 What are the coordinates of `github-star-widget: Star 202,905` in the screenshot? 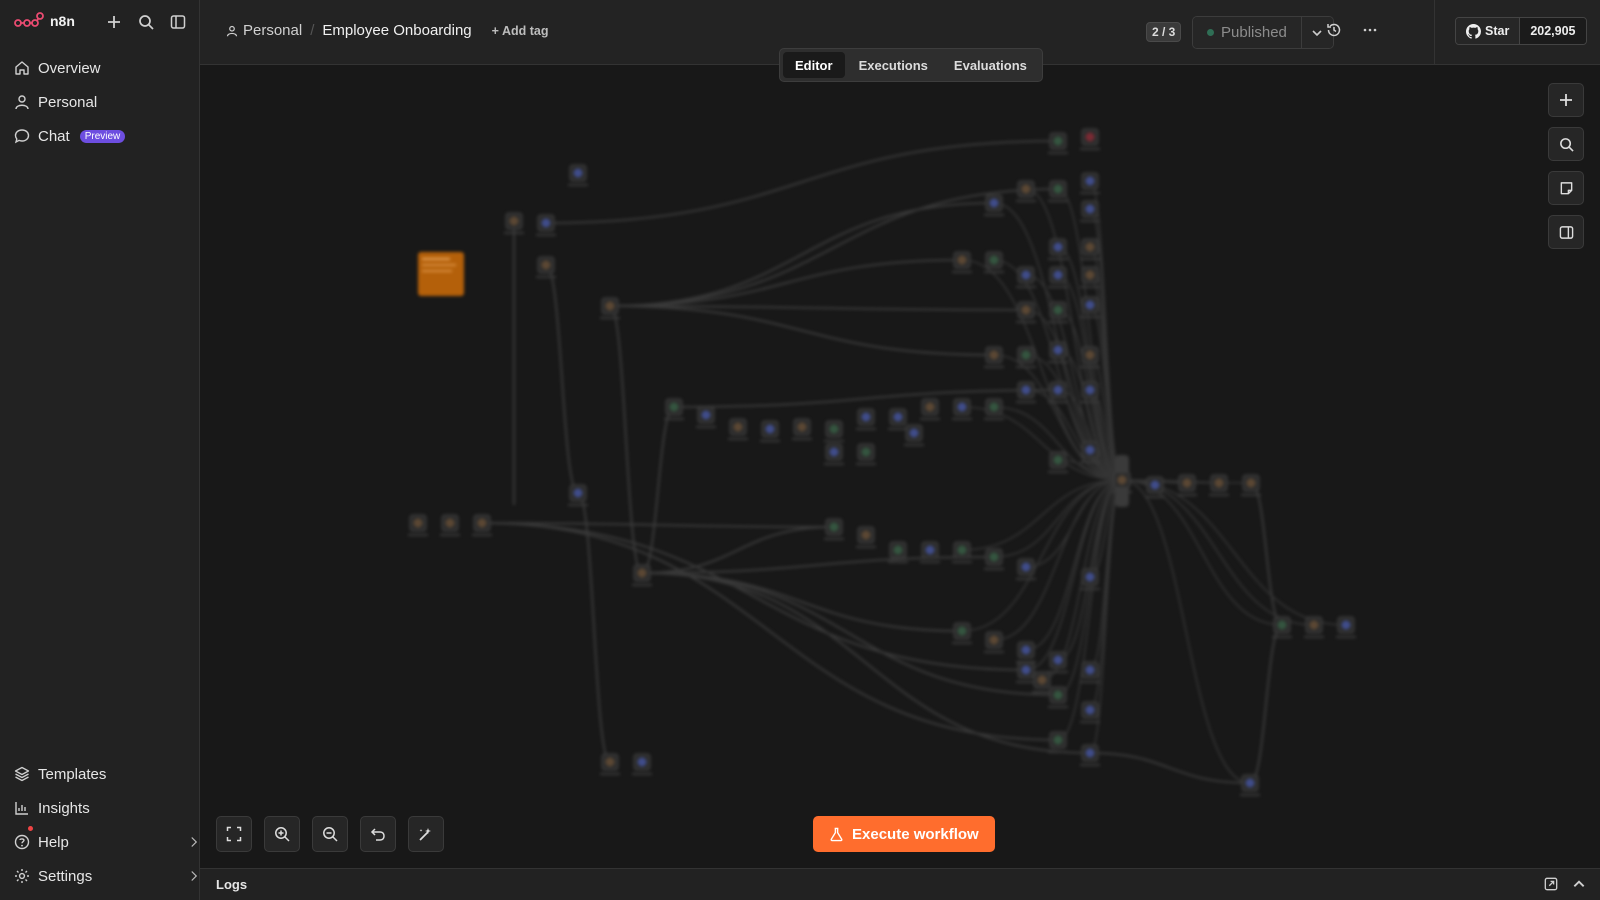 It's located at (1521, 31).